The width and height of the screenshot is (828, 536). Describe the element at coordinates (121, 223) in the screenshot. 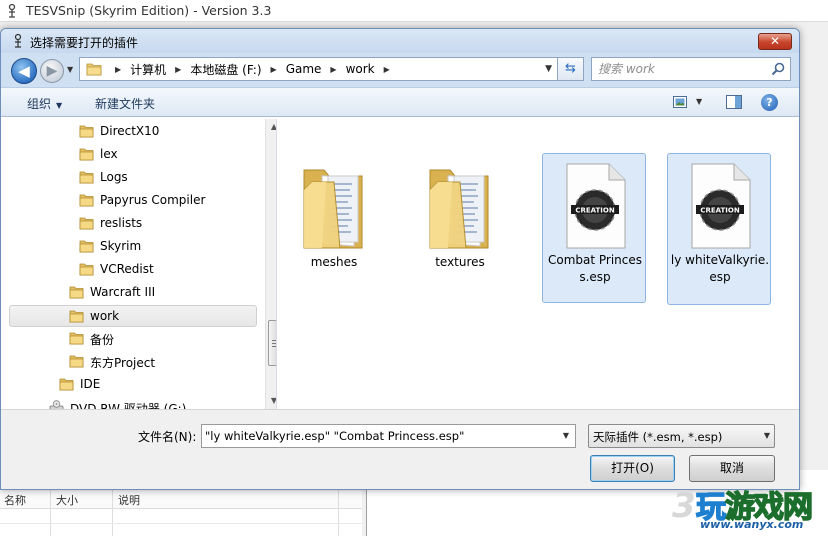

I see `tree-item-label: reslists` at that location.